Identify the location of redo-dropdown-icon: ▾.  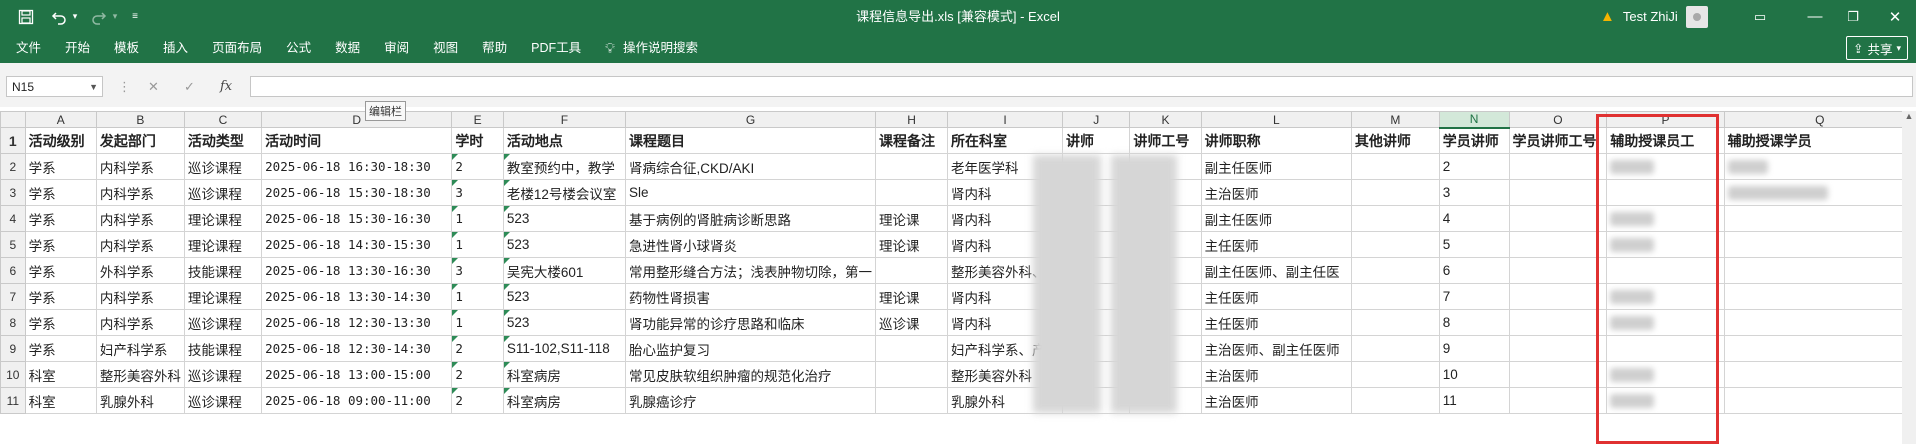
(115, 16).